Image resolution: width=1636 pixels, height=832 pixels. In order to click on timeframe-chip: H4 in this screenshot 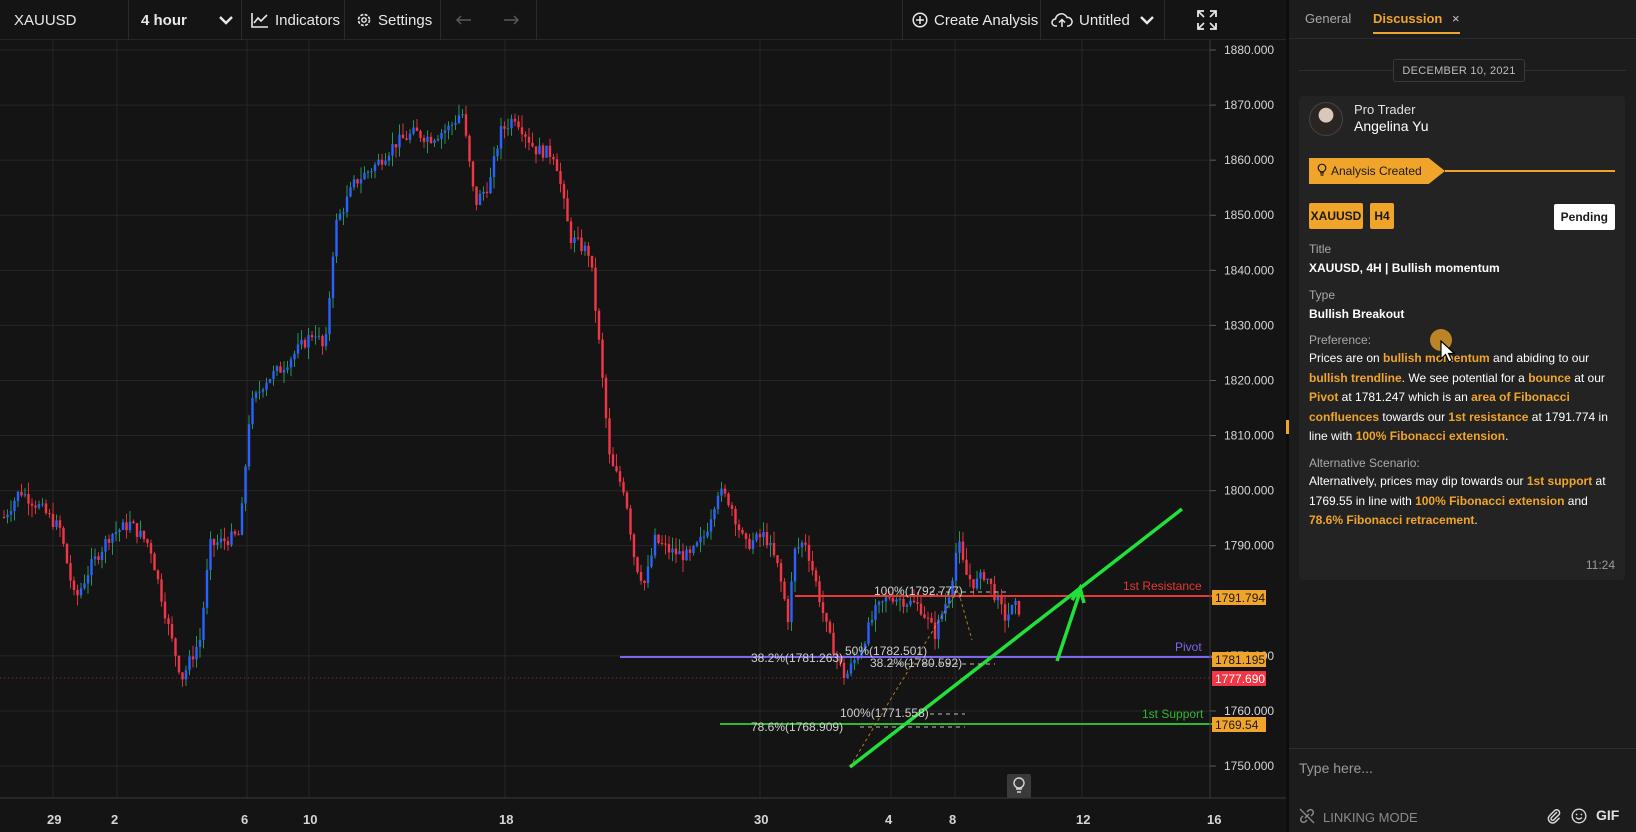, I will do `click(1382, 216)`.